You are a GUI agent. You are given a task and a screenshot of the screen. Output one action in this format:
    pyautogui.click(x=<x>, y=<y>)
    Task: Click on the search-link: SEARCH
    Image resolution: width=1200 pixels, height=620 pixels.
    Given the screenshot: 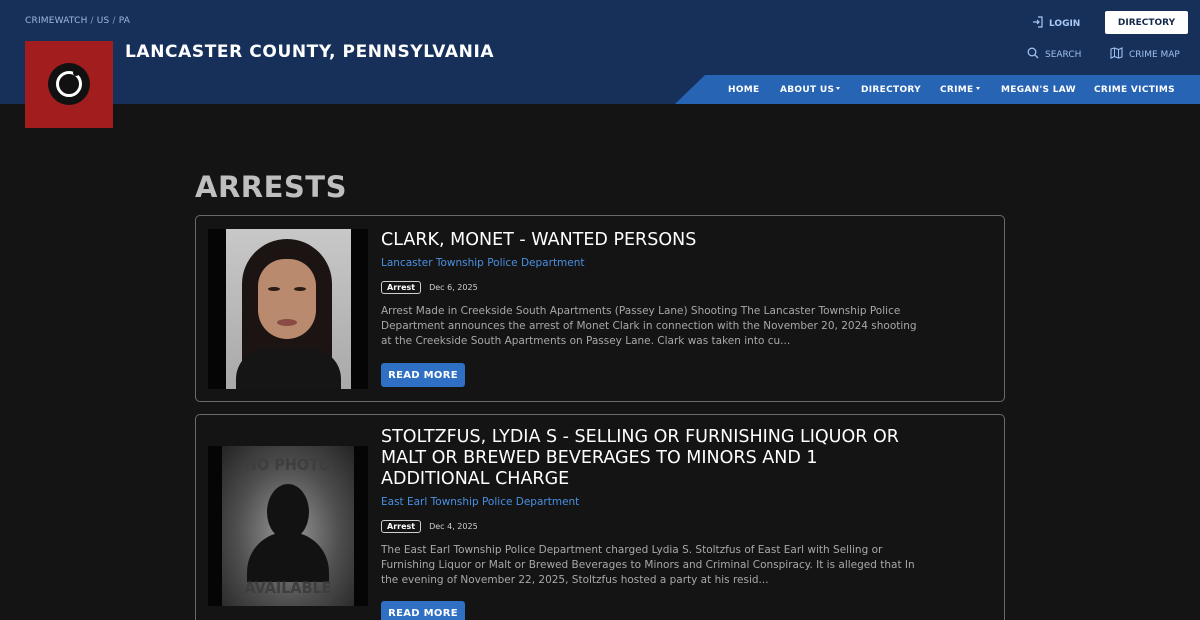 What is the action you would take?
    pyautogui.click(x=1054, y=54)
    